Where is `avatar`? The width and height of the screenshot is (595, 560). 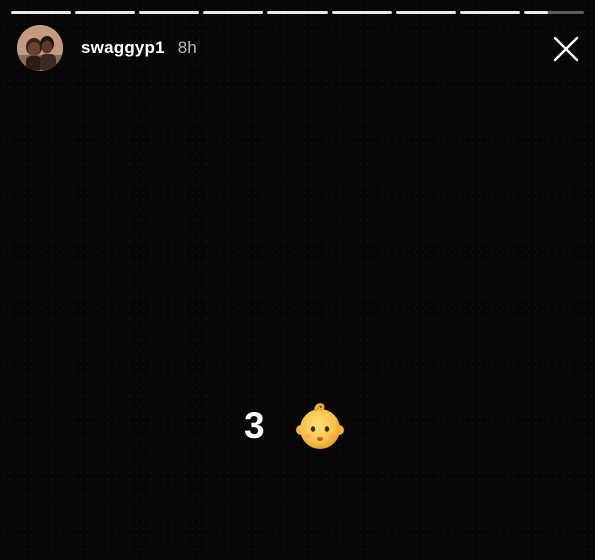 avatar is located at coordinates (40, 48).